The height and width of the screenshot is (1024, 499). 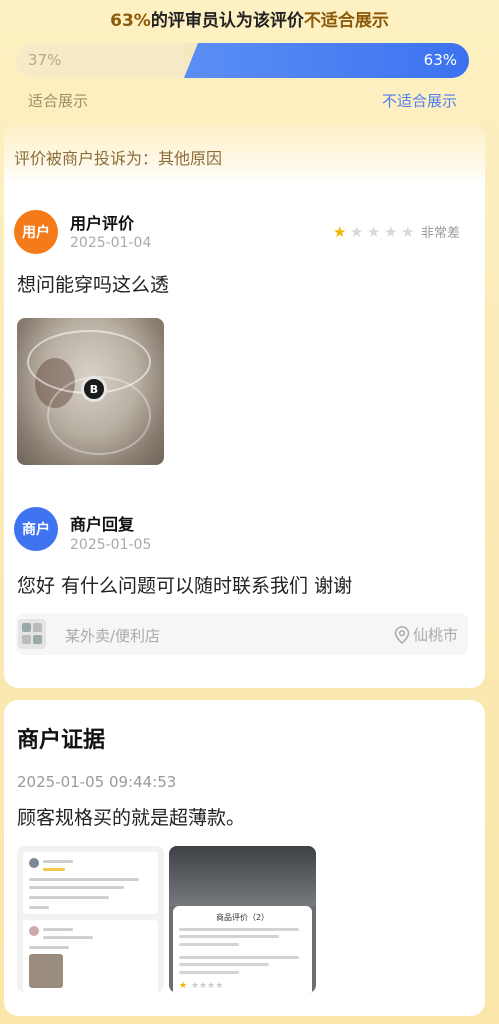 I want to click on rating-stars: ★ ★ ★ ★ ★ 非常差, so click(x=397, y=232).